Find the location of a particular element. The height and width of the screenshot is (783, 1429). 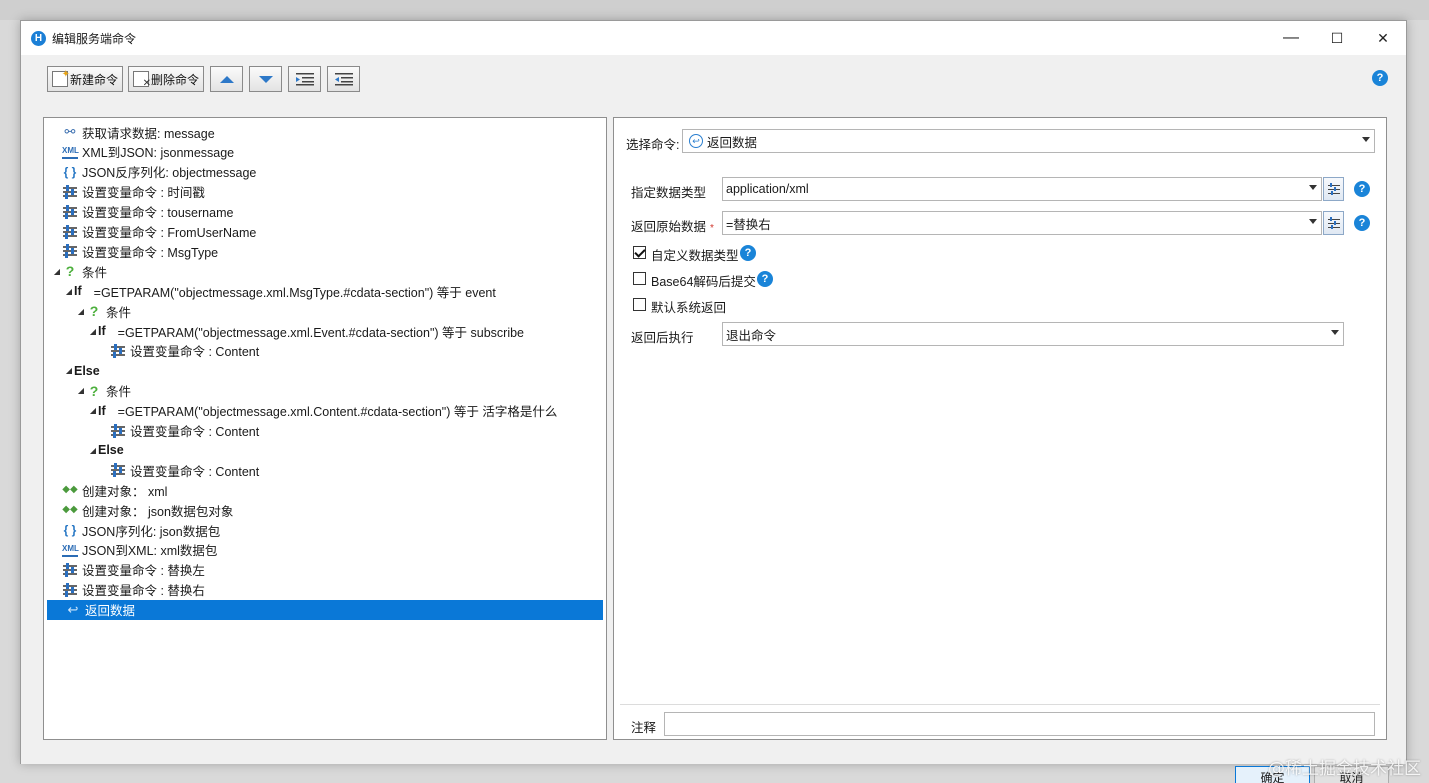

panel-divider is located at coordinates (1000, 704).